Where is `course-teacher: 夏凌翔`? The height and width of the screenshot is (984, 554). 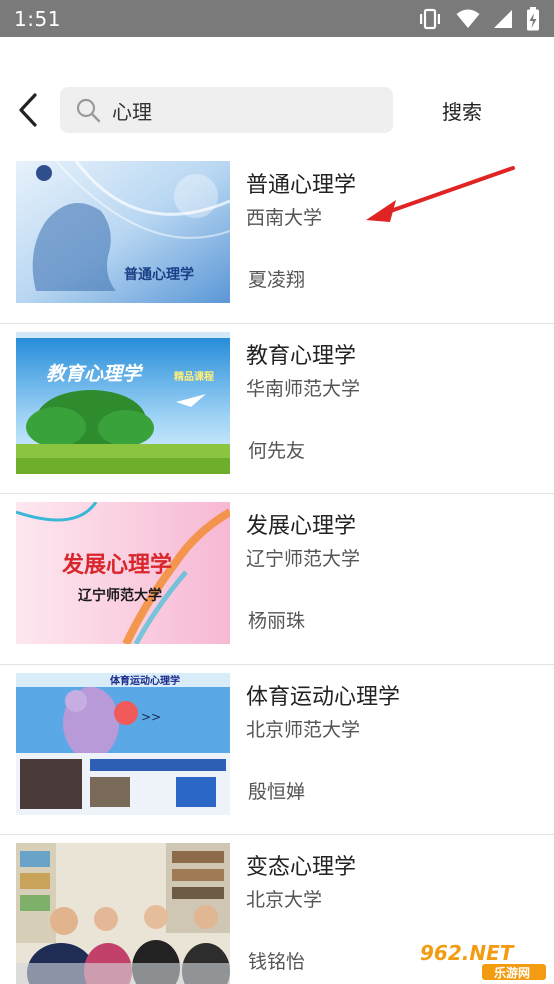 course-teacher: 夏凌翔 is located at coordinates (277, 280).